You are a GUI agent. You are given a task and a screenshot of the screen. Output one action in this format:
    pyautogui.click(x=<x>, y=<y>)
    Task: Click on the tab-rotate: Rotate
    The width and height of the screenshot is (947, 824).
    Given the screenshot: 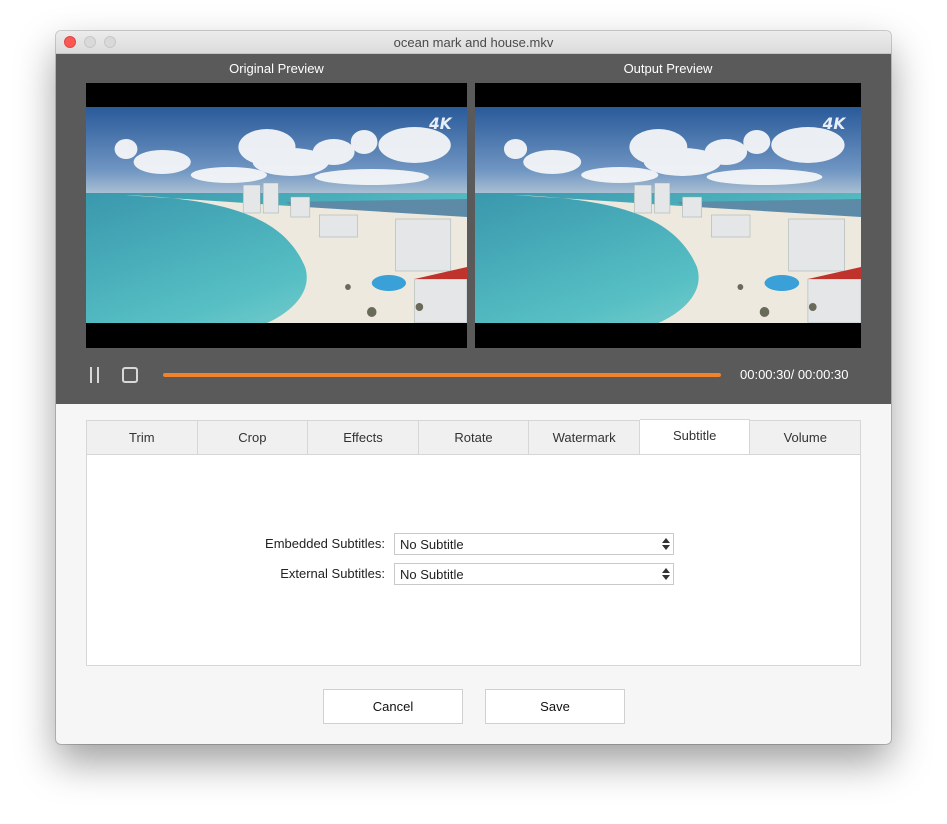 What is the action you would take?
    pyautogui.click(x=474, y=437)
    